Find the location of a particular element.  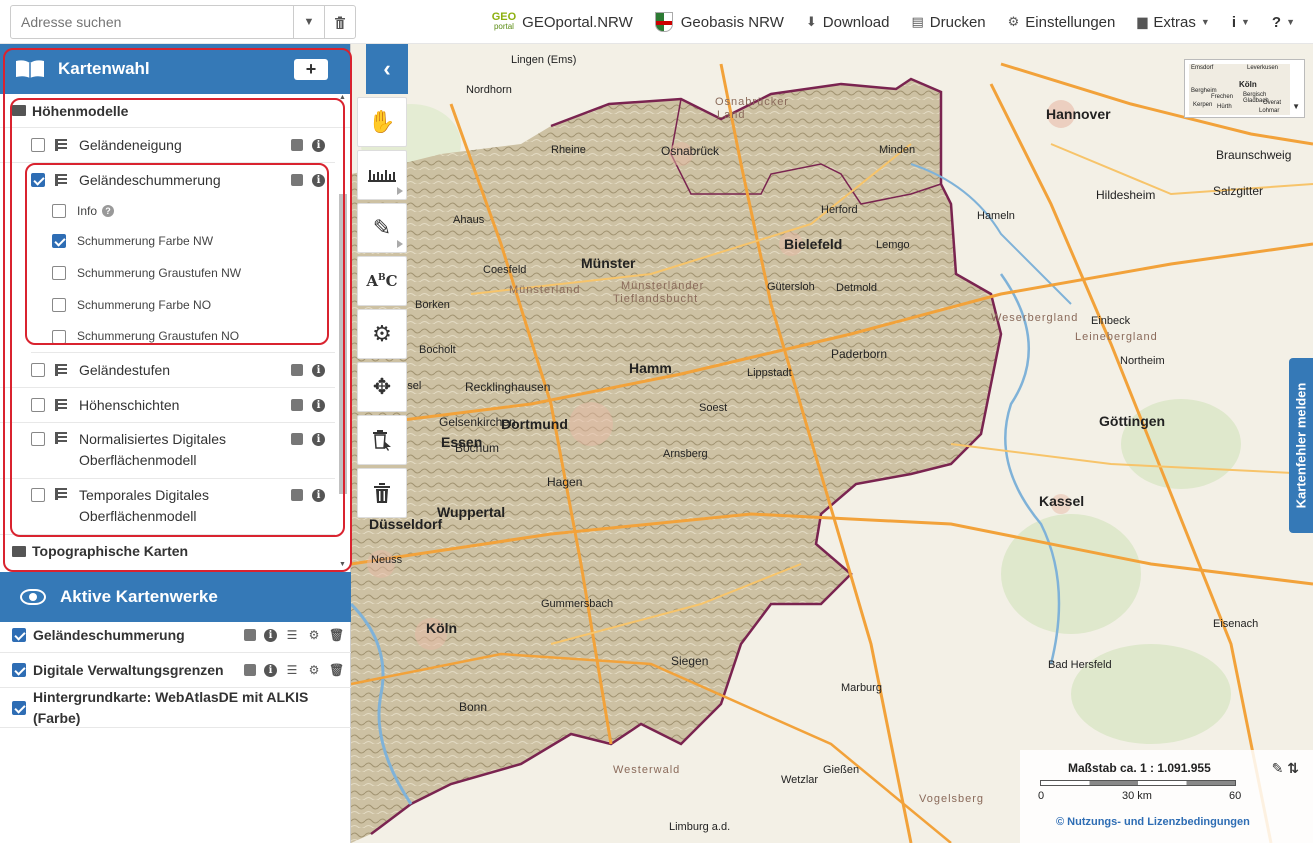

folder-closed-icon is located at coordinates (19, 551).